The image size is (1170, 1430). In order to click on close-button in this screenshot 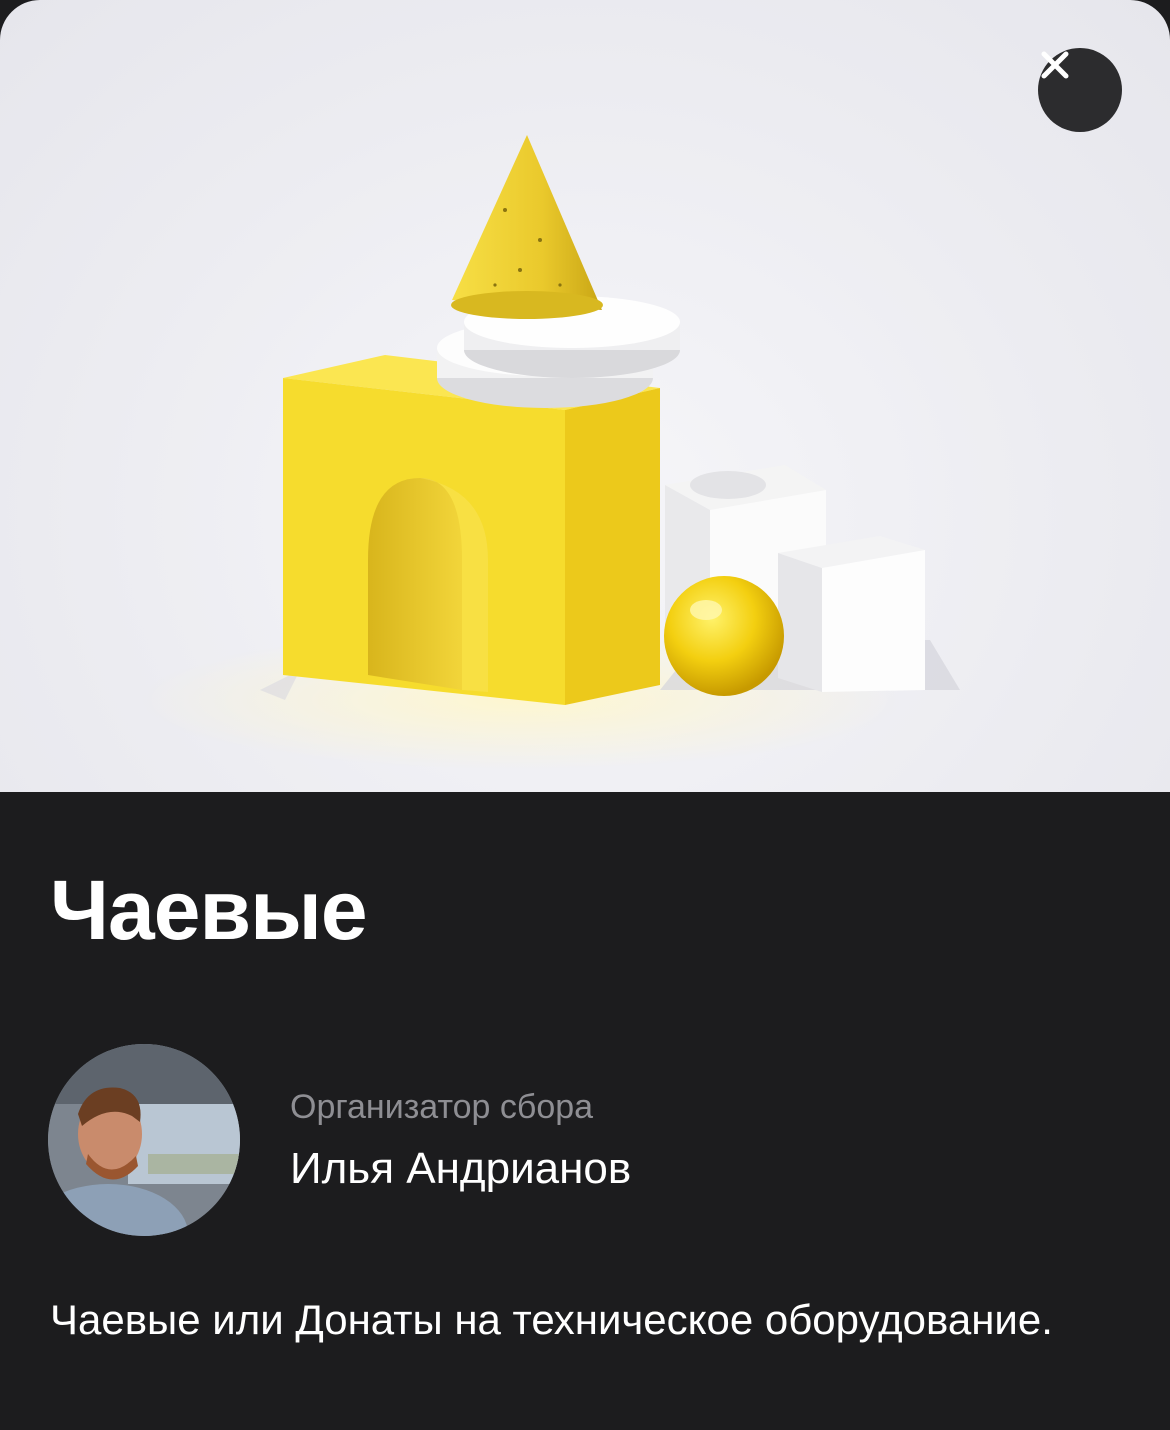, I will do `click(1080, 90)`.